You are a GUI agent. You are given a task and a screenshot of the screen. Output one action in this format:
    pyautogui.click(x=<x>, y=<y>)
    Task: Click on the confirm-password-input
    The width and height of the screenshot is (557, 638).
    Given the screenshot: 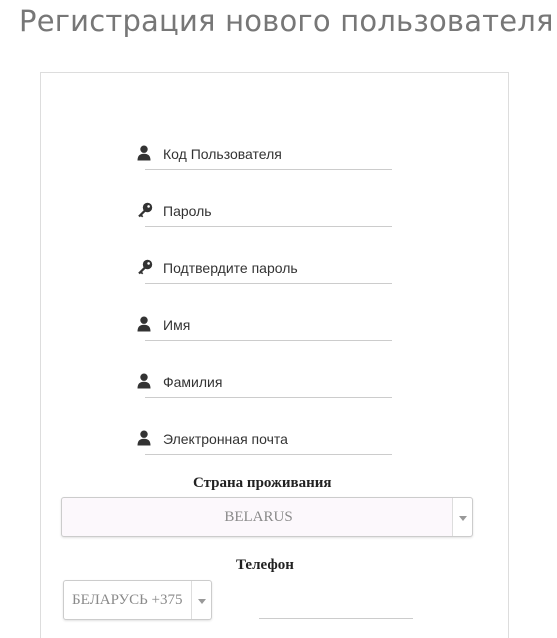 What is the action you would take?
    pyautogui.click(x=276, y=268)
    